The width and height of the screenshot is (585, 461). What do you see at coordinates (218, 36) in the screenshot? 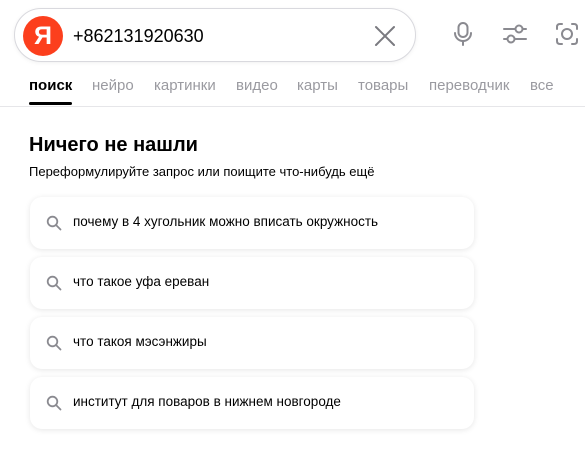
I see `search-input` at bounding box center [218, 36].